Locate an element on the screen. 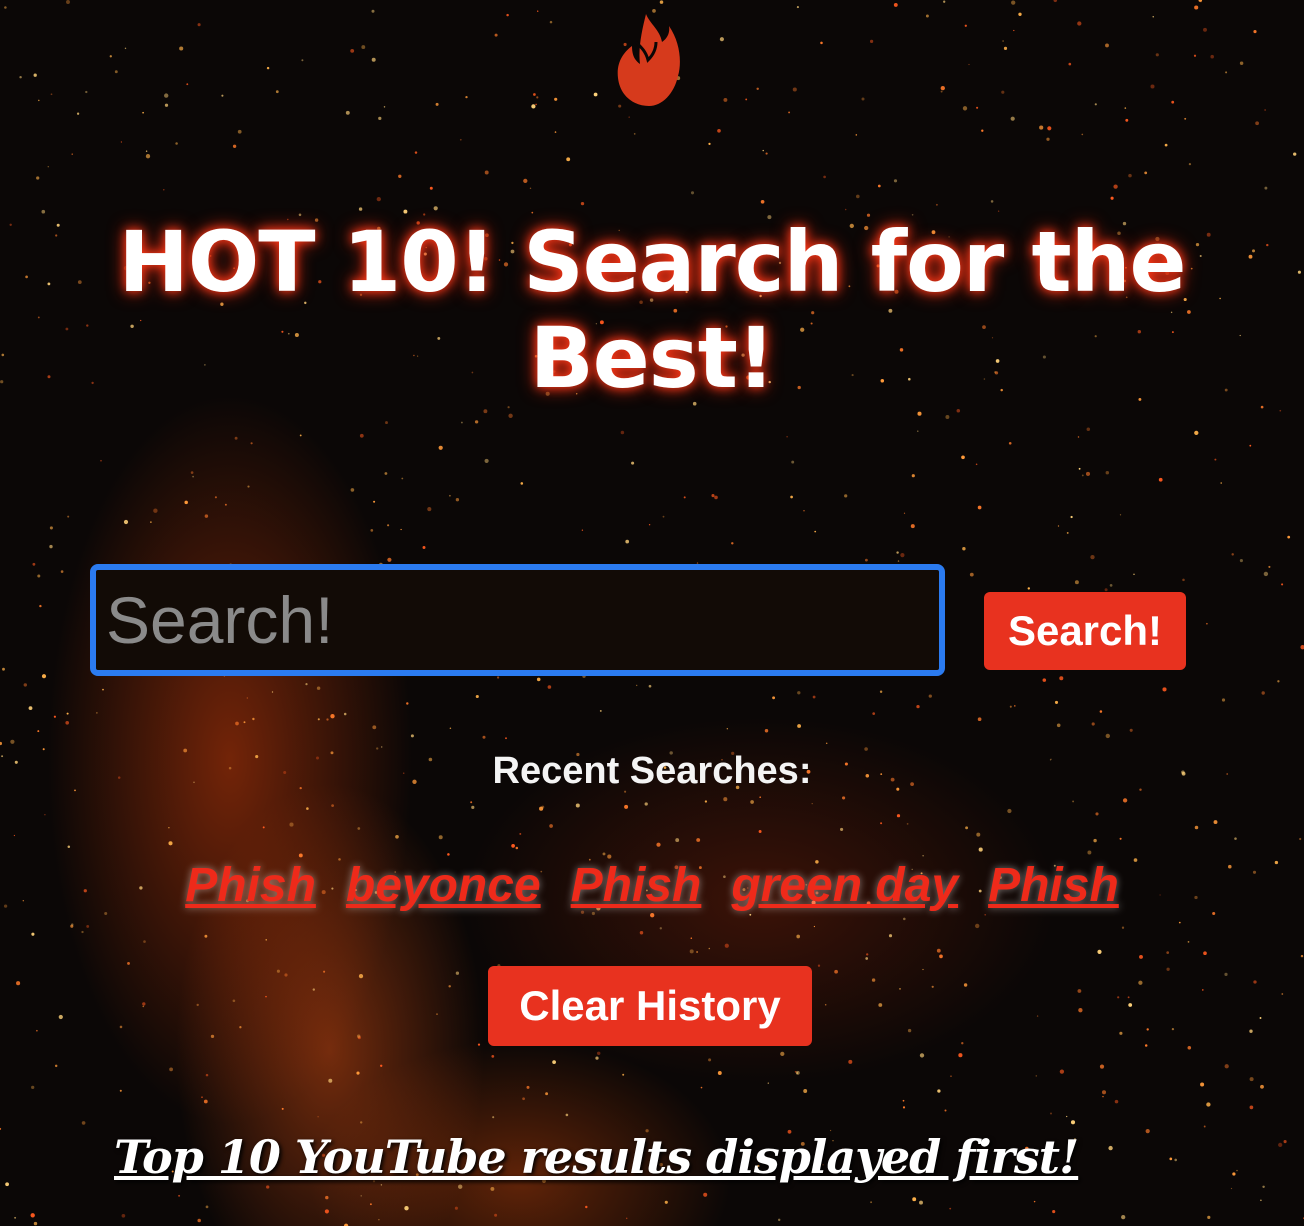 Image resolution: width=1304 pixels, height=1226 pixels. page-title: HOT 10! Search for the Best! is located at coordinates (652, 310).